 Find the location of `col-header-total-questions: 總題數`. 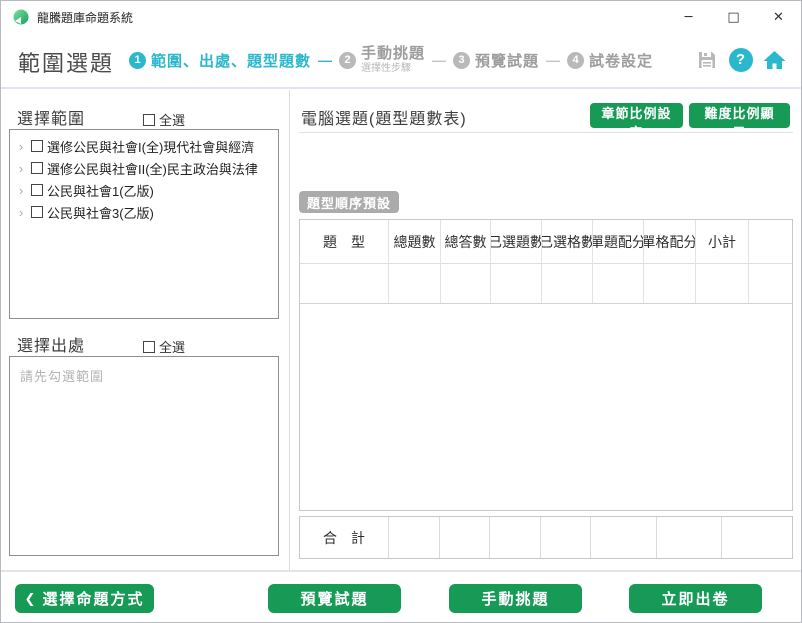

col-header-total-questions: 總題數 is located at coordinates (415, 241).